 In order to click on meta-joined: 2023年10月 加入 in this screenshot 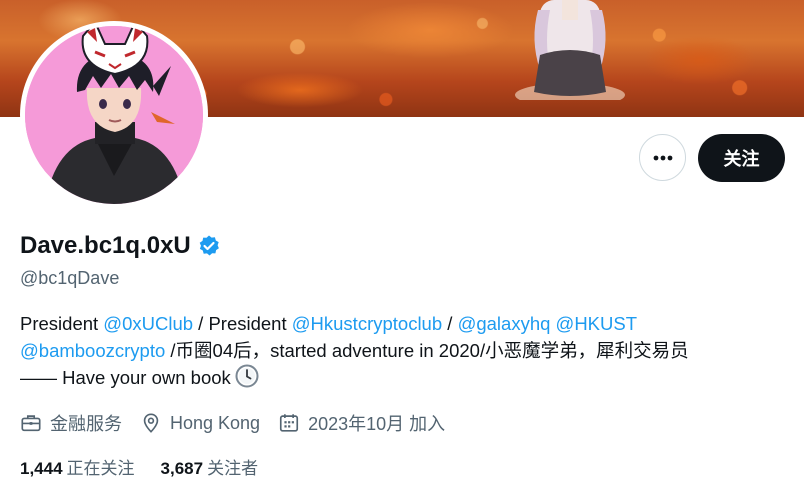, I will do `click(361, 423)`.